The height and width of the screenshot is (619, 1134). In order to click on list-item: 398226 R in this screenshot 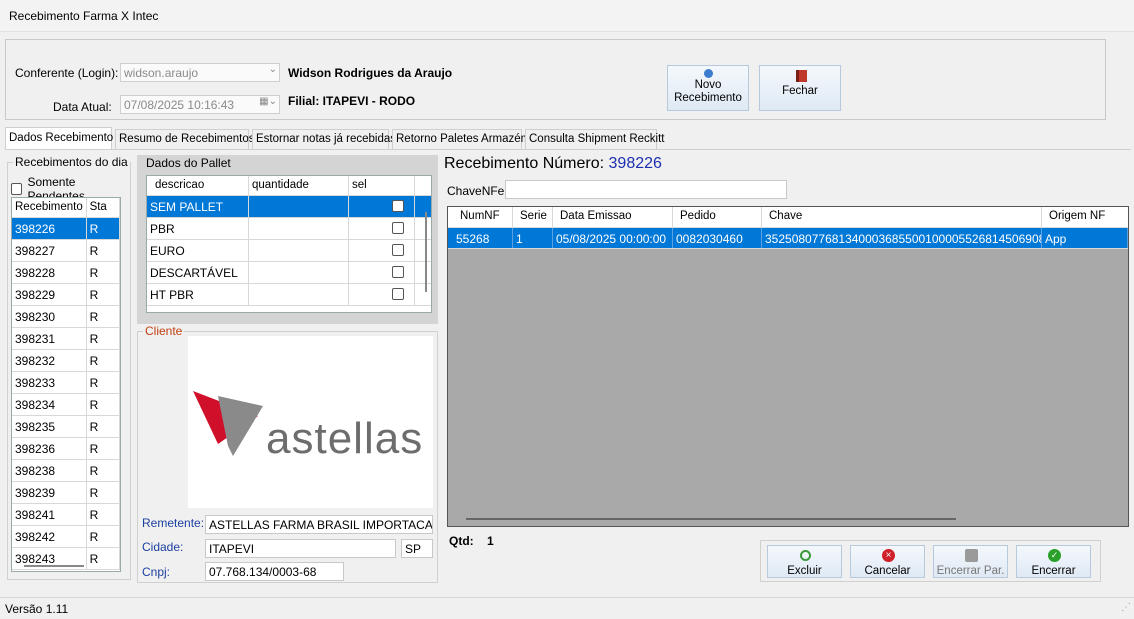, I will do `click(66, 229)`.